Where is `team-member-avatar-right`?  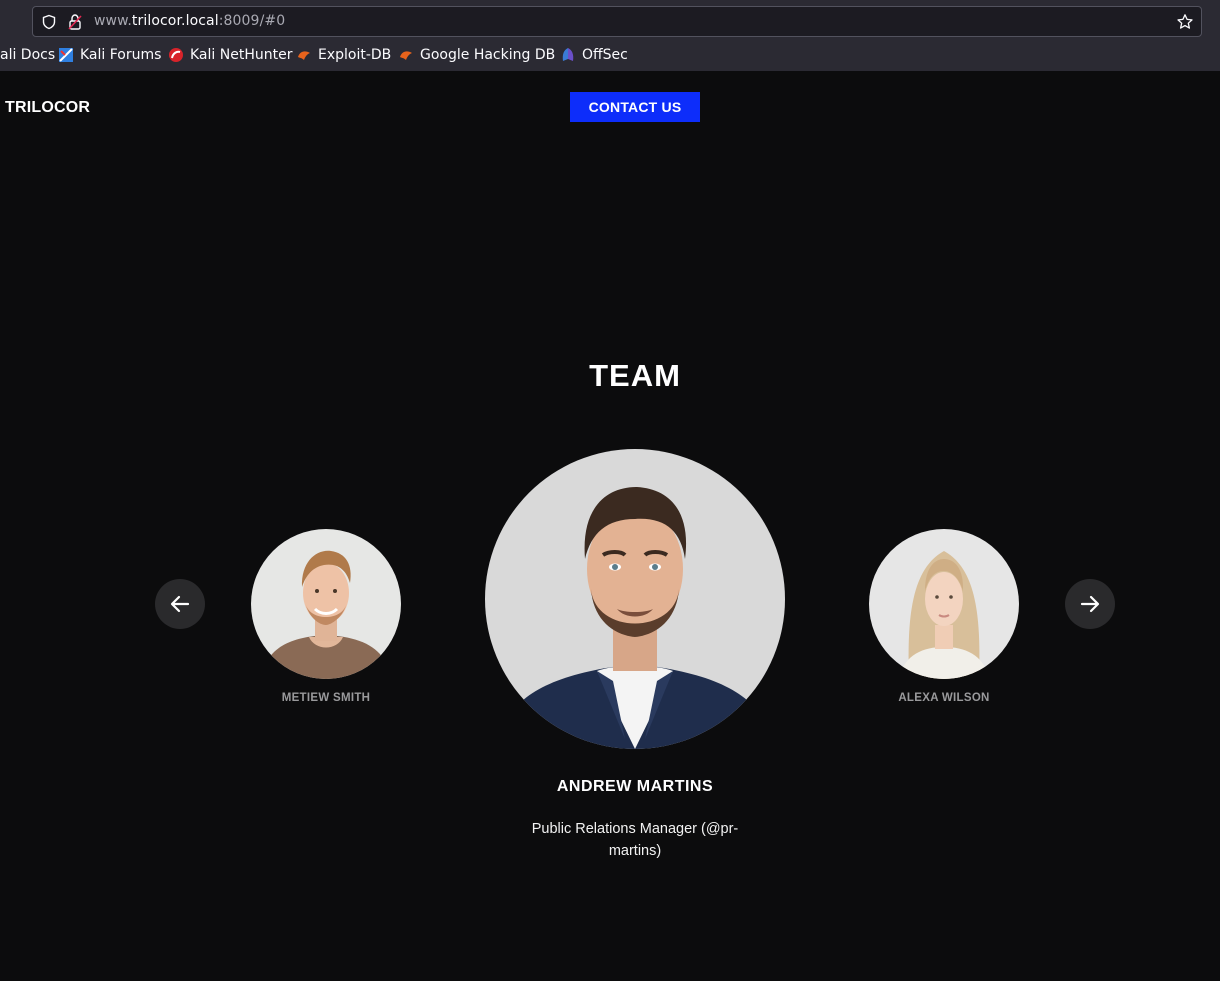
team-member-avatar-right is located at coordinates (944, 604).